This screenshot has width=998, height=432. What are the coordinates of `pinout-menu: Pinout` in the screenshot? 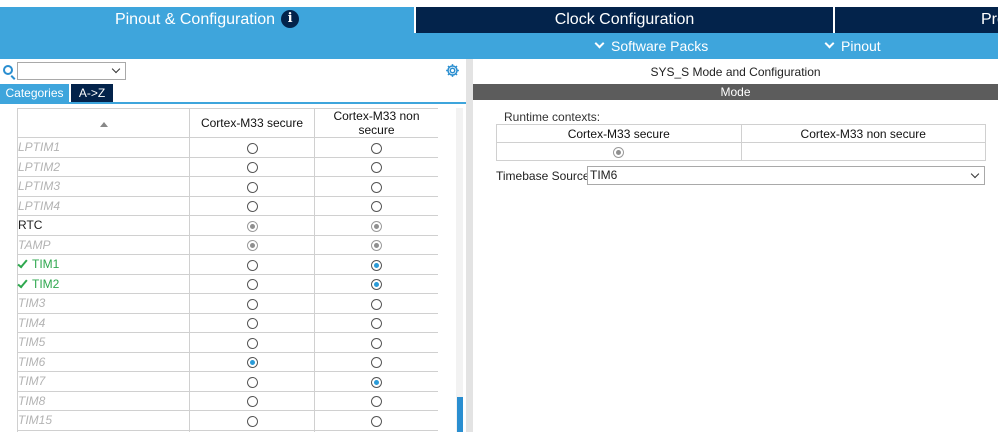 It's located at (852, 46).